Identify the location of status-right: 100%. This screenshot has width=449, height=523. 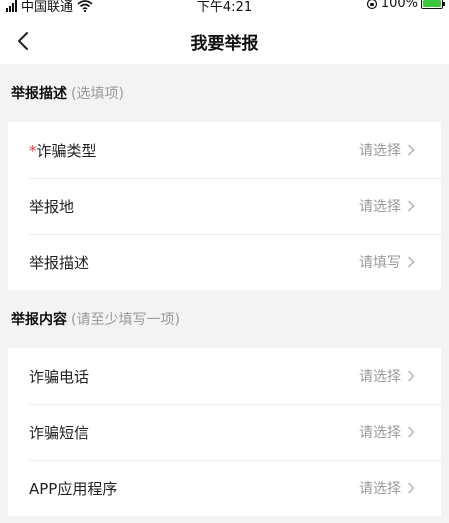
(405, 5).